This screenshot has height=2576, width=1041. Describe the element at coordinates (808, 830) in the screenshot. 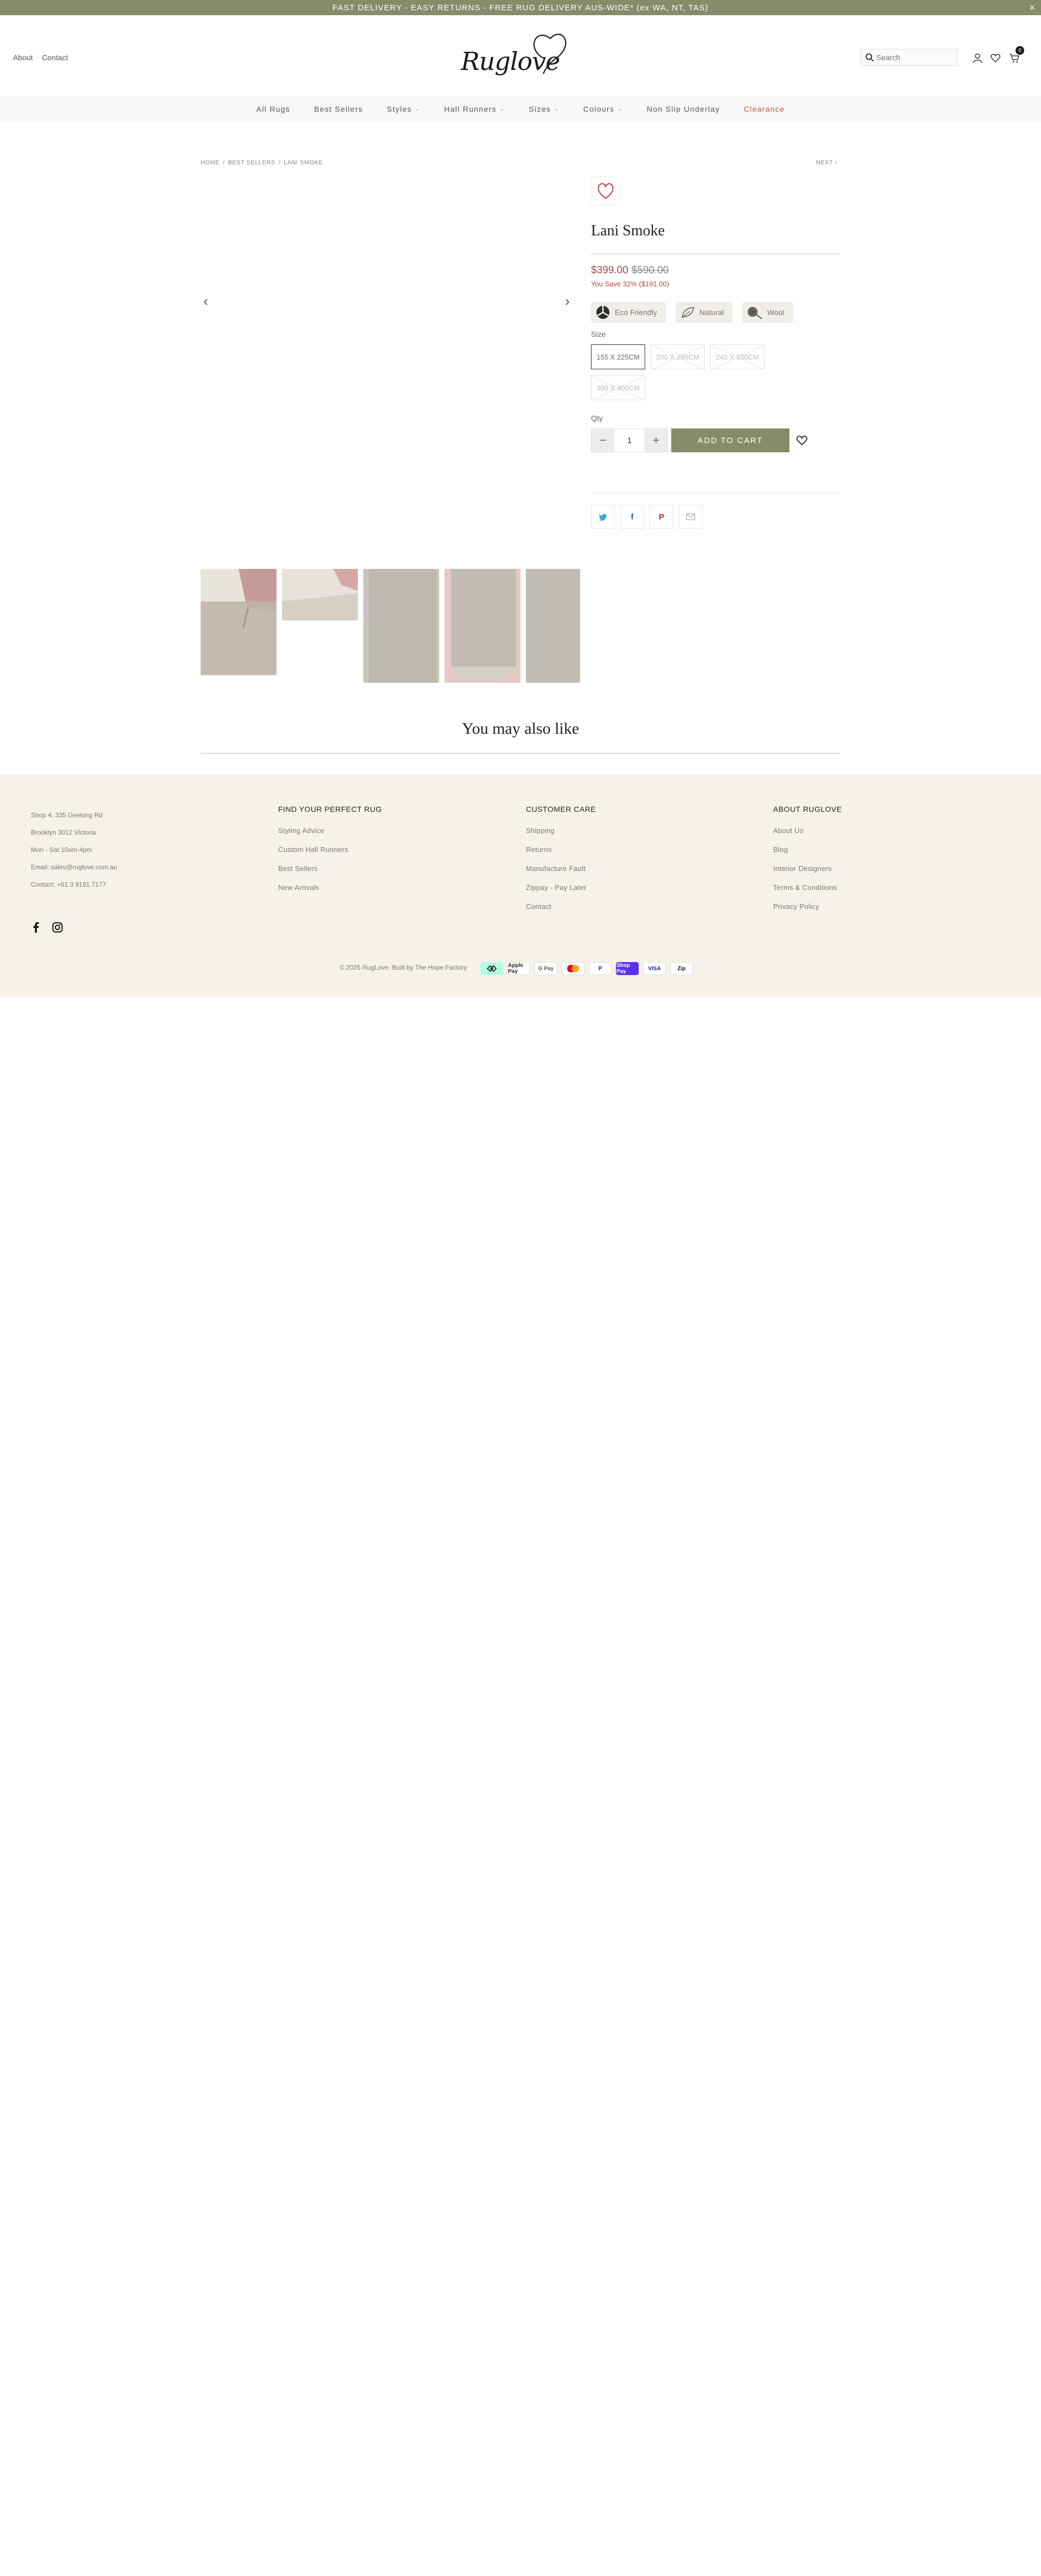

I see `footer-link-about-us: About Us` at that location.